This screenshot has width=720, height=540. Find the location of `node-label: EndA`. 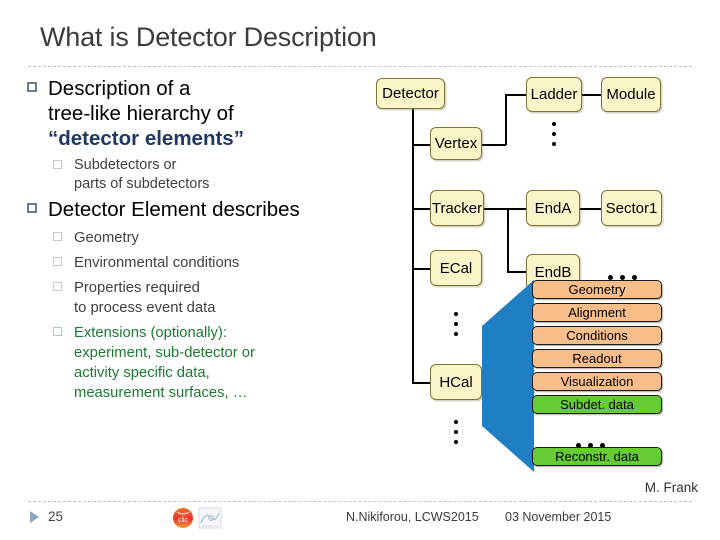

node-label: EndA is located at coordinates (553, 208).